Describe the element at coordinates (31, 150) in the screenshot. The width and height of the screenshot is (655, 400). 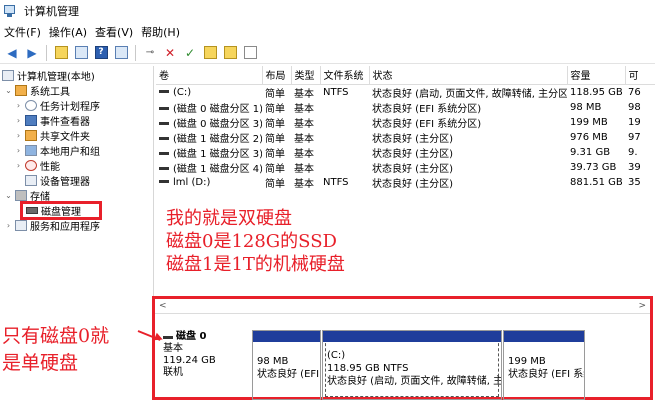
I see `users-icon` at that location.